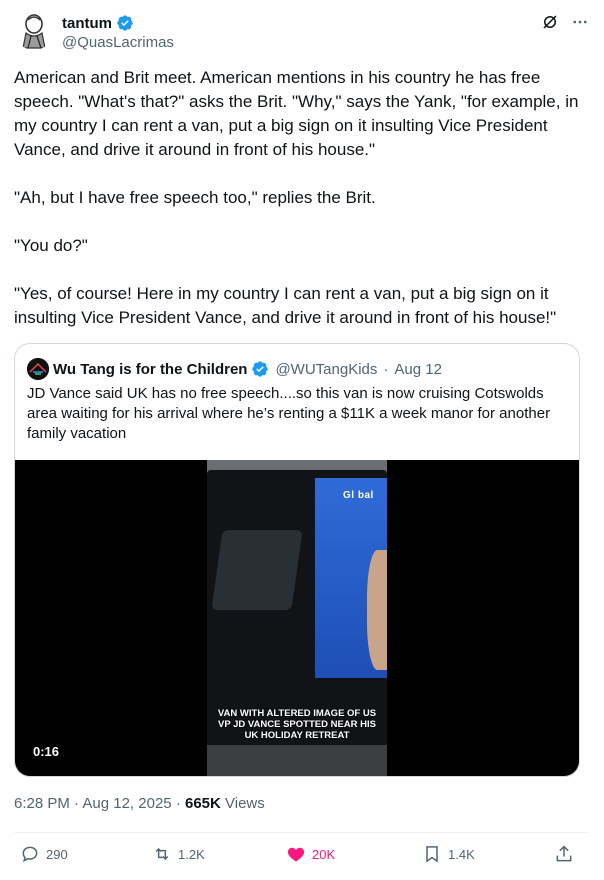 The image size is (604, 880). I want to click on bookmark-button: 1.4K, so click(448, 854).